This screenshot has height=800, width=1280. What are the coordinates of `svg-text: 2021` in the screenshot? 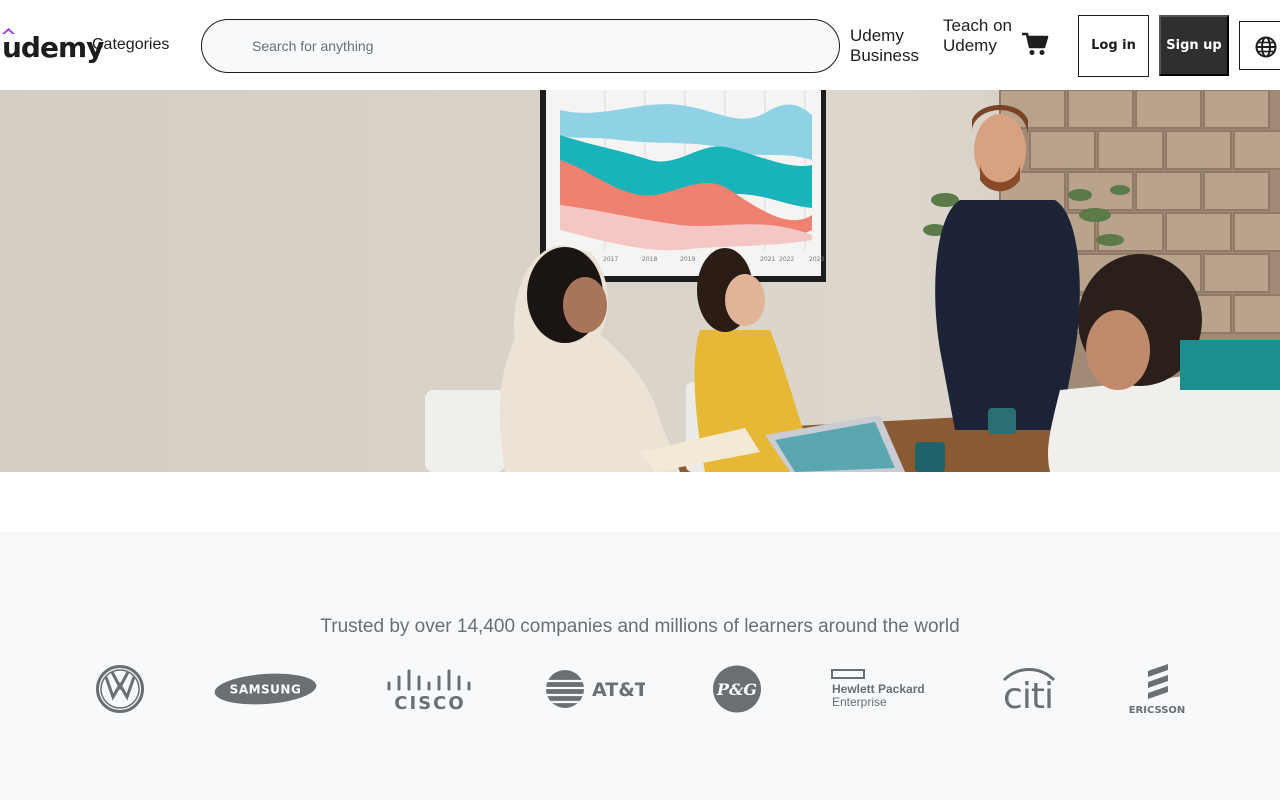 It's located at (767, 259).